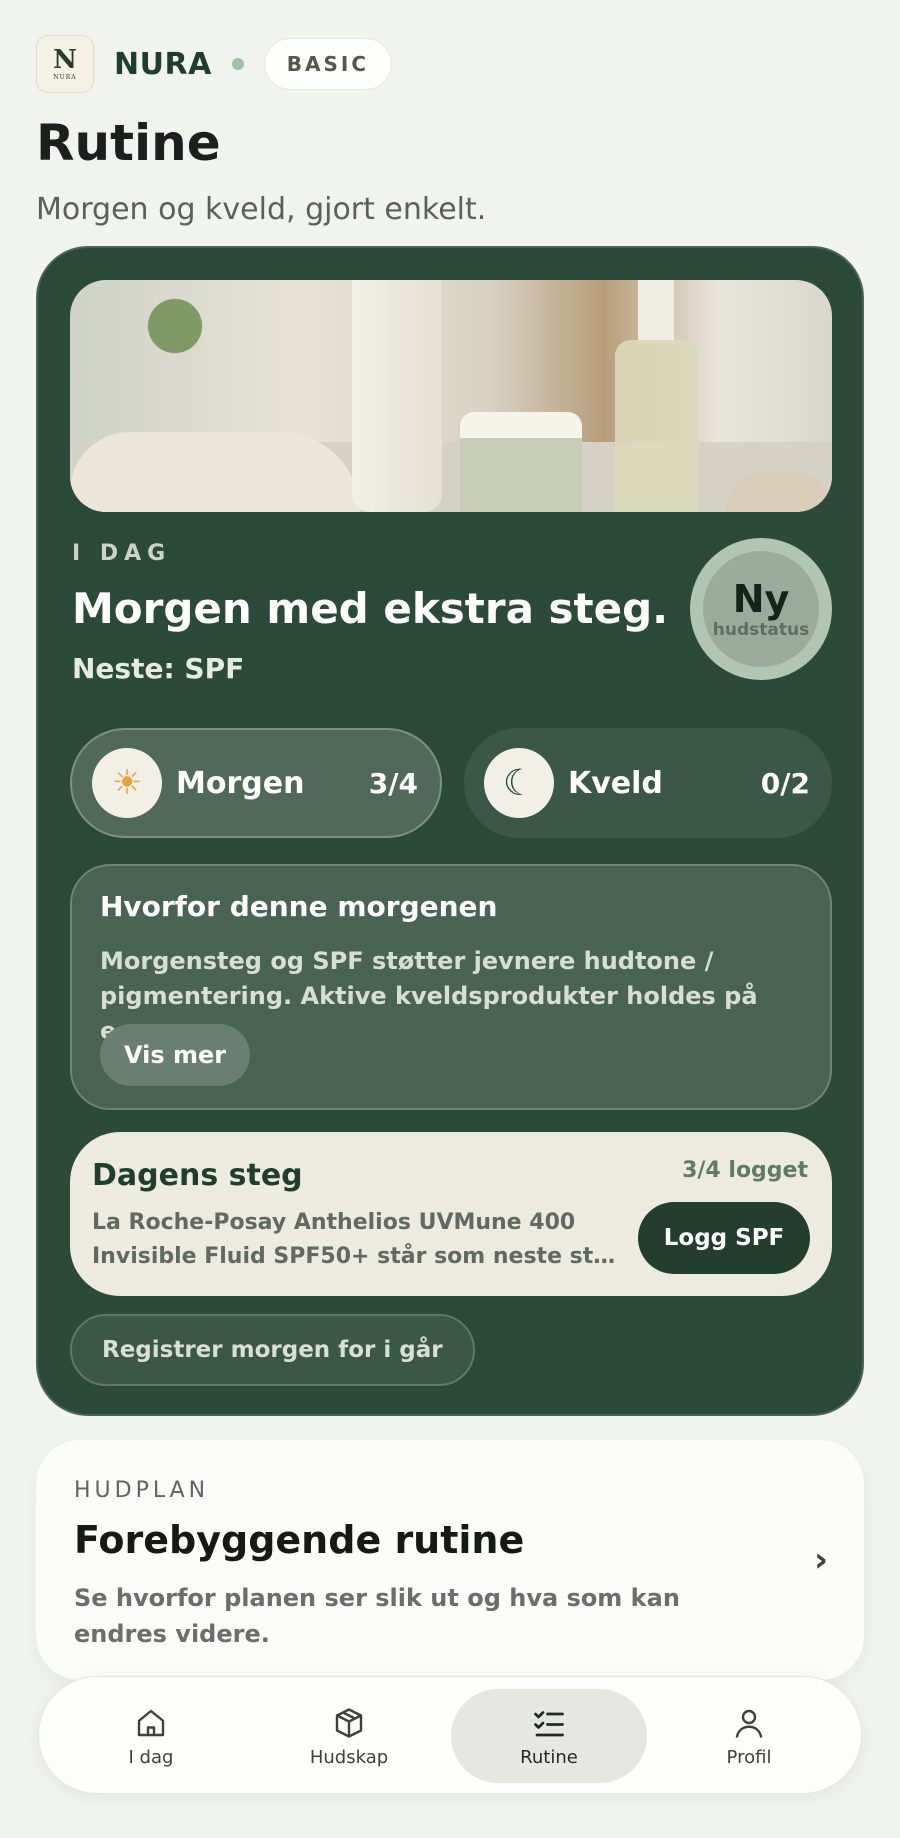 The image size is (900, 1838). Describe the element at coordinates (272, 1350) in the screenshot. I see `register-yesterday-morning-button: Registrer morgen for i går` at that location.